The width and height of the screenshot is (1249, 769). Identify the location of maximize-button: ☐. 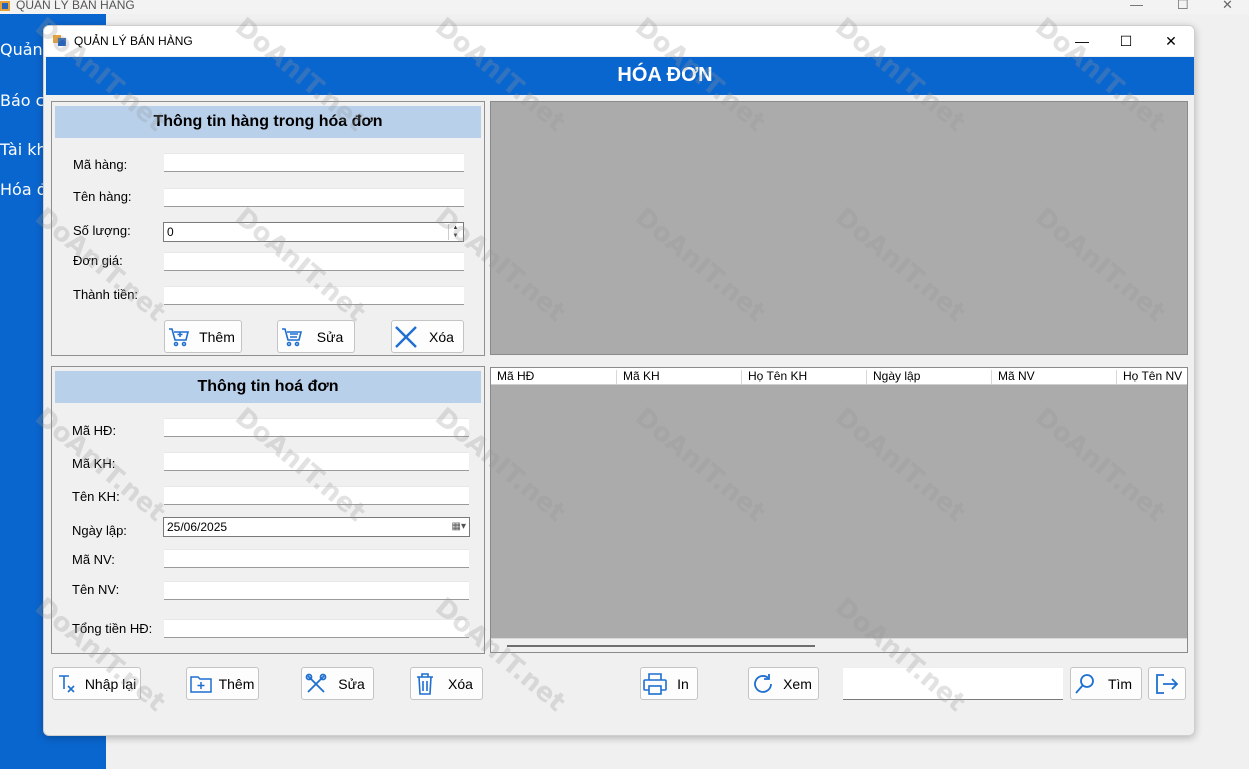
(1126, 41).